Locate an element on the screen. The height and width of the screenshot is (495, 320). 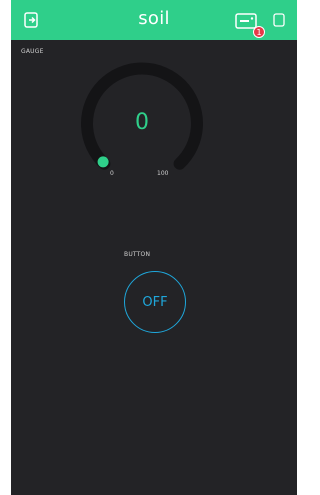
toggle-state-label: OFF is located at coordinates (155, 302).